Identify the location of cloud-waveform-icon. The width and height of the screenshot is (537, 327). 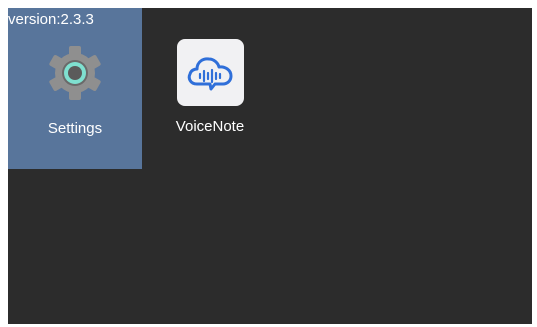
(210, 72).